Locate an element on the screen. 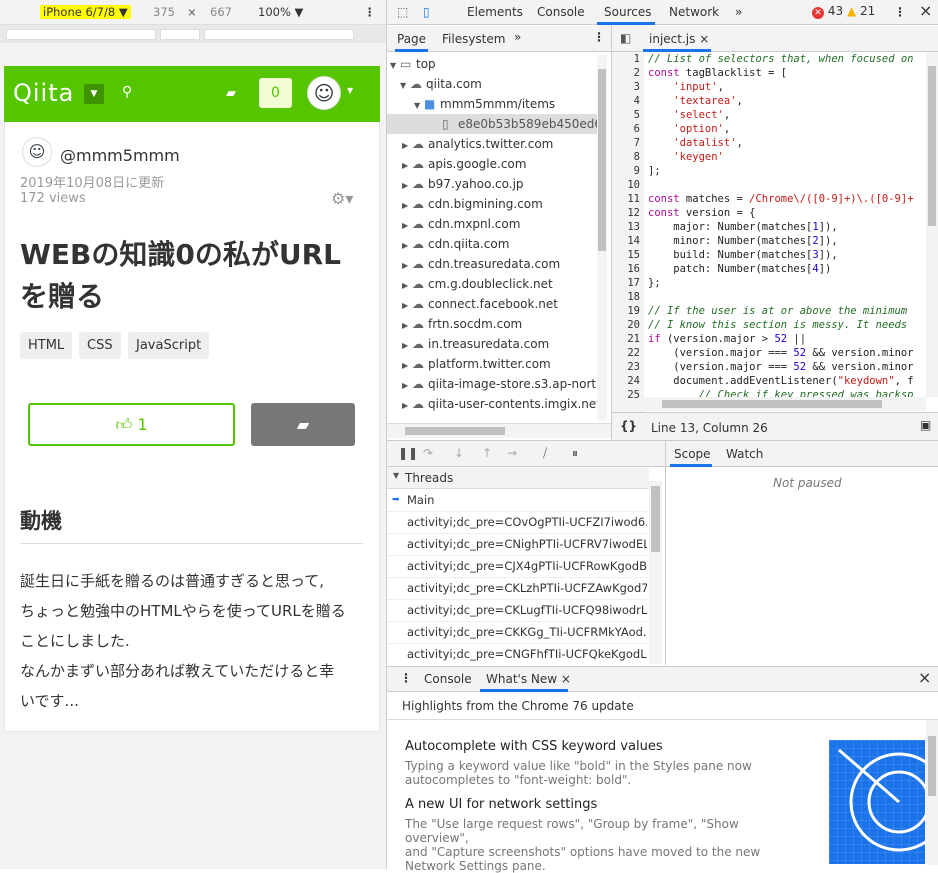  line-number: 9 is located at coordinates (626, 171).